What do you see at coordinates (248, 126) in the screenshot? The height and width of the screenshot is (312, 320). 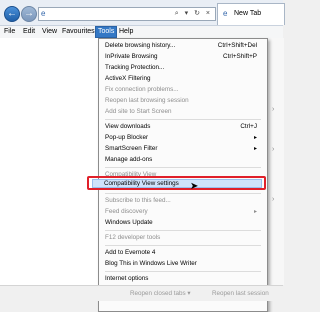 I see `item-shortcut: Ctrl+J` at bounding box center [248, 126].